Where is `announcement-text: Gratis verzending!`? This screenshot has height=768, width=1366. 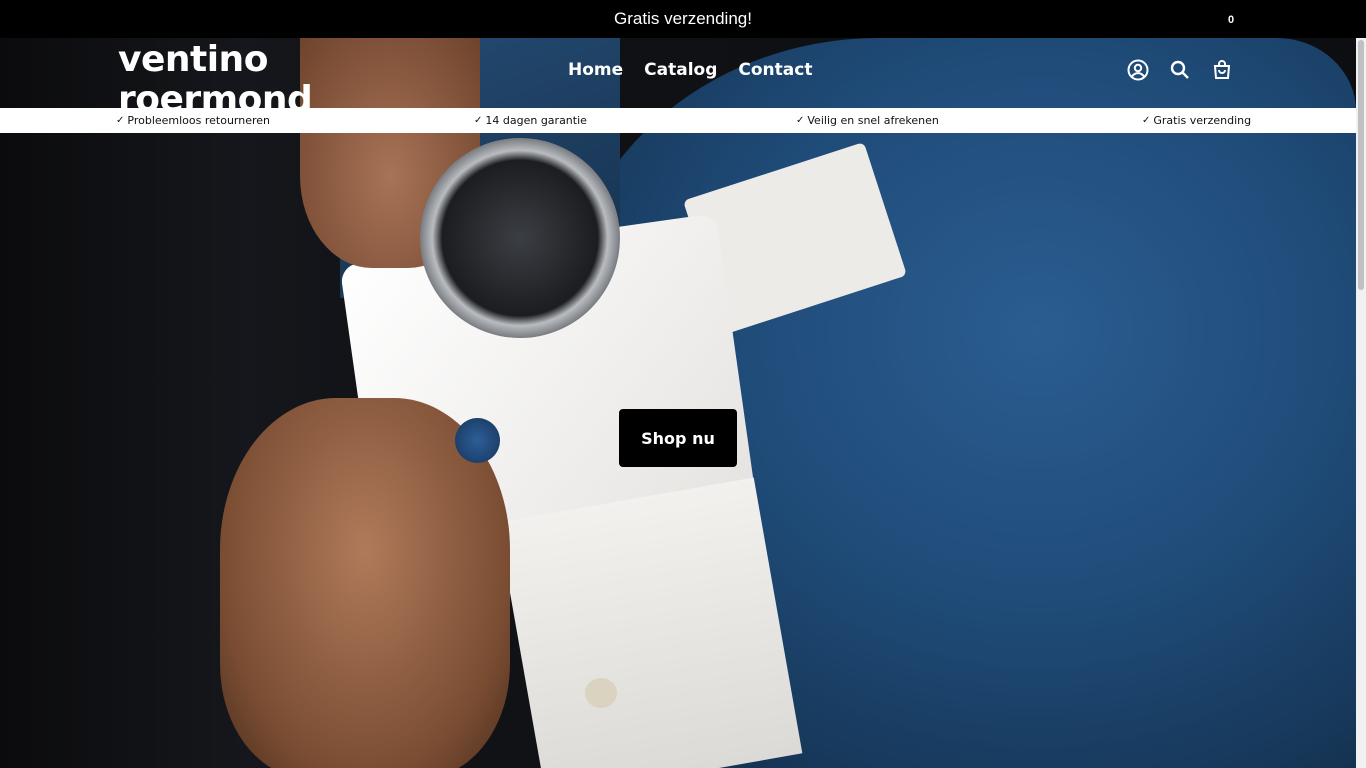
announcement-text: Gratis verzending! is located at coordinates (683, 18).